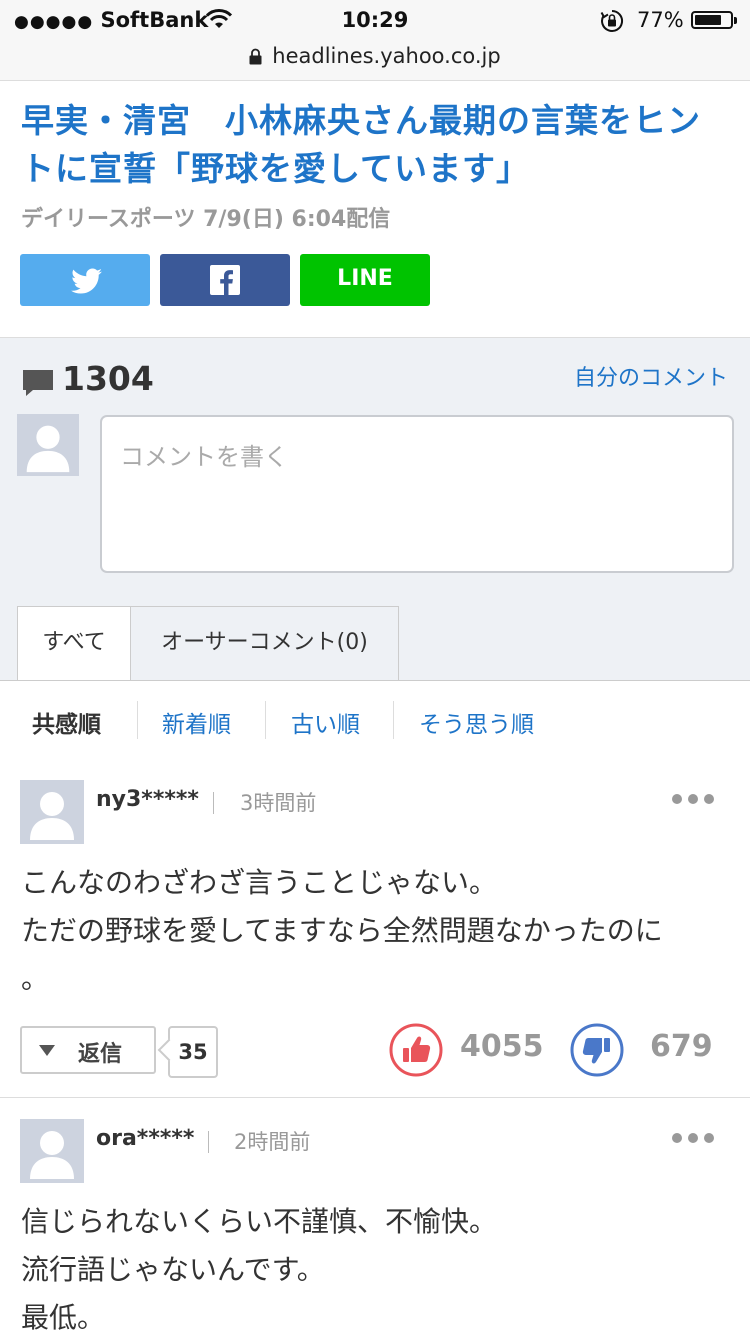 This screenshot has width=750, height=1342. Describe the element at coordinates (108, 378) in the screenshot. I see `comment-count: 1304` at that location.